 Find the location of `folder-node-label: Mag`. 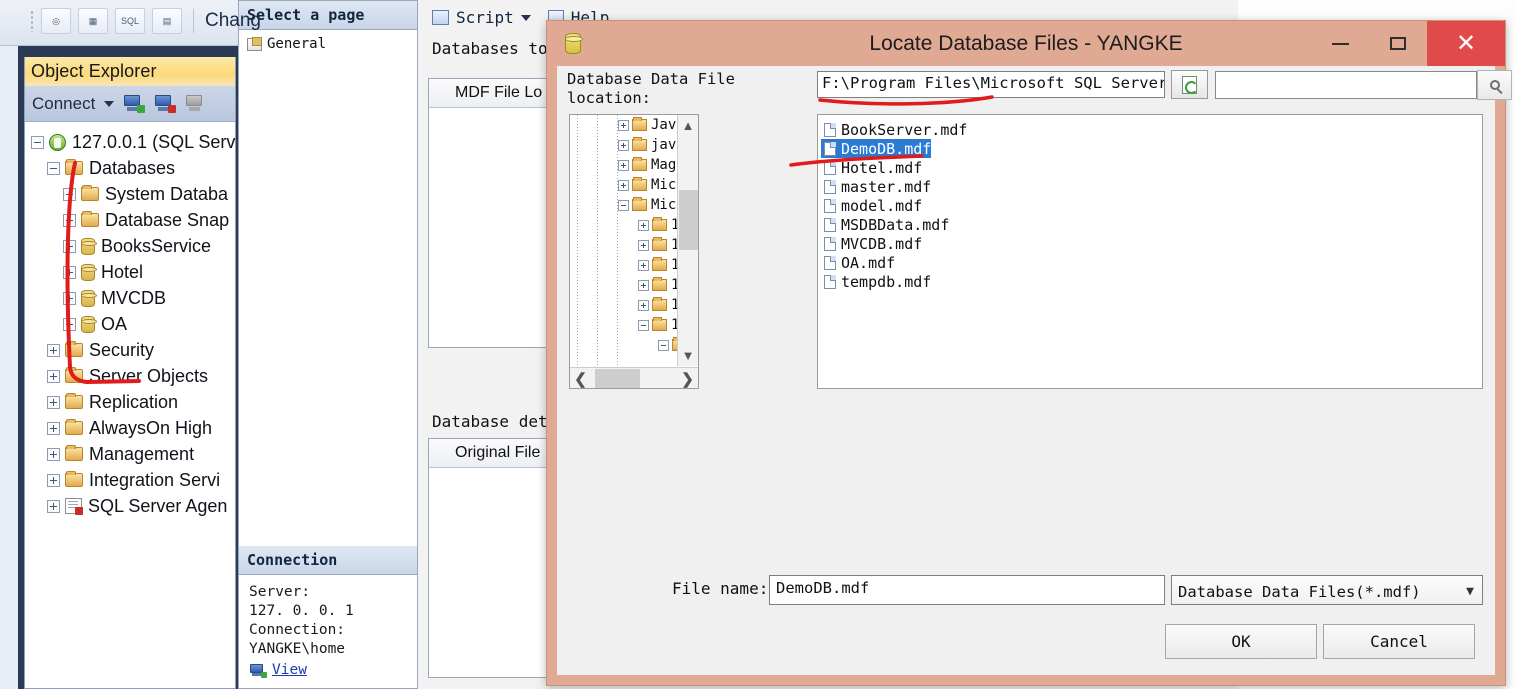

folder-node-label: Mag is located at coordinates (664, 165).